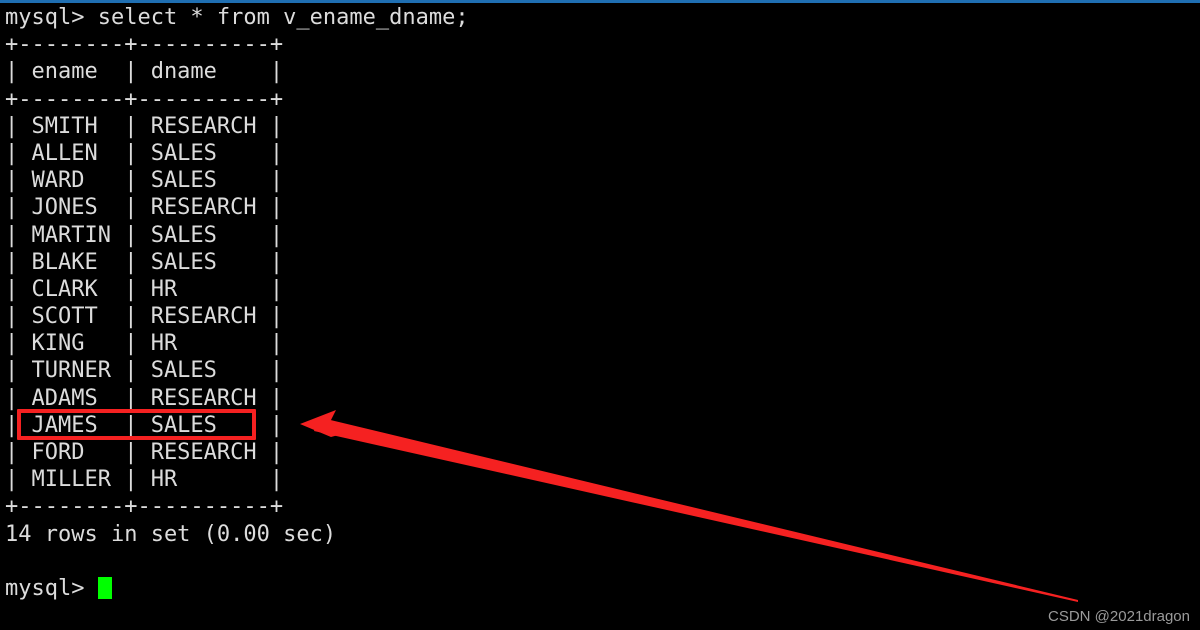 Image resolution: width=1200 pixels, height=630 pixels. Describe the element at coordinates (144, 72) in the screenshot. I see `table-header-row: | ename | dname |` at that location.